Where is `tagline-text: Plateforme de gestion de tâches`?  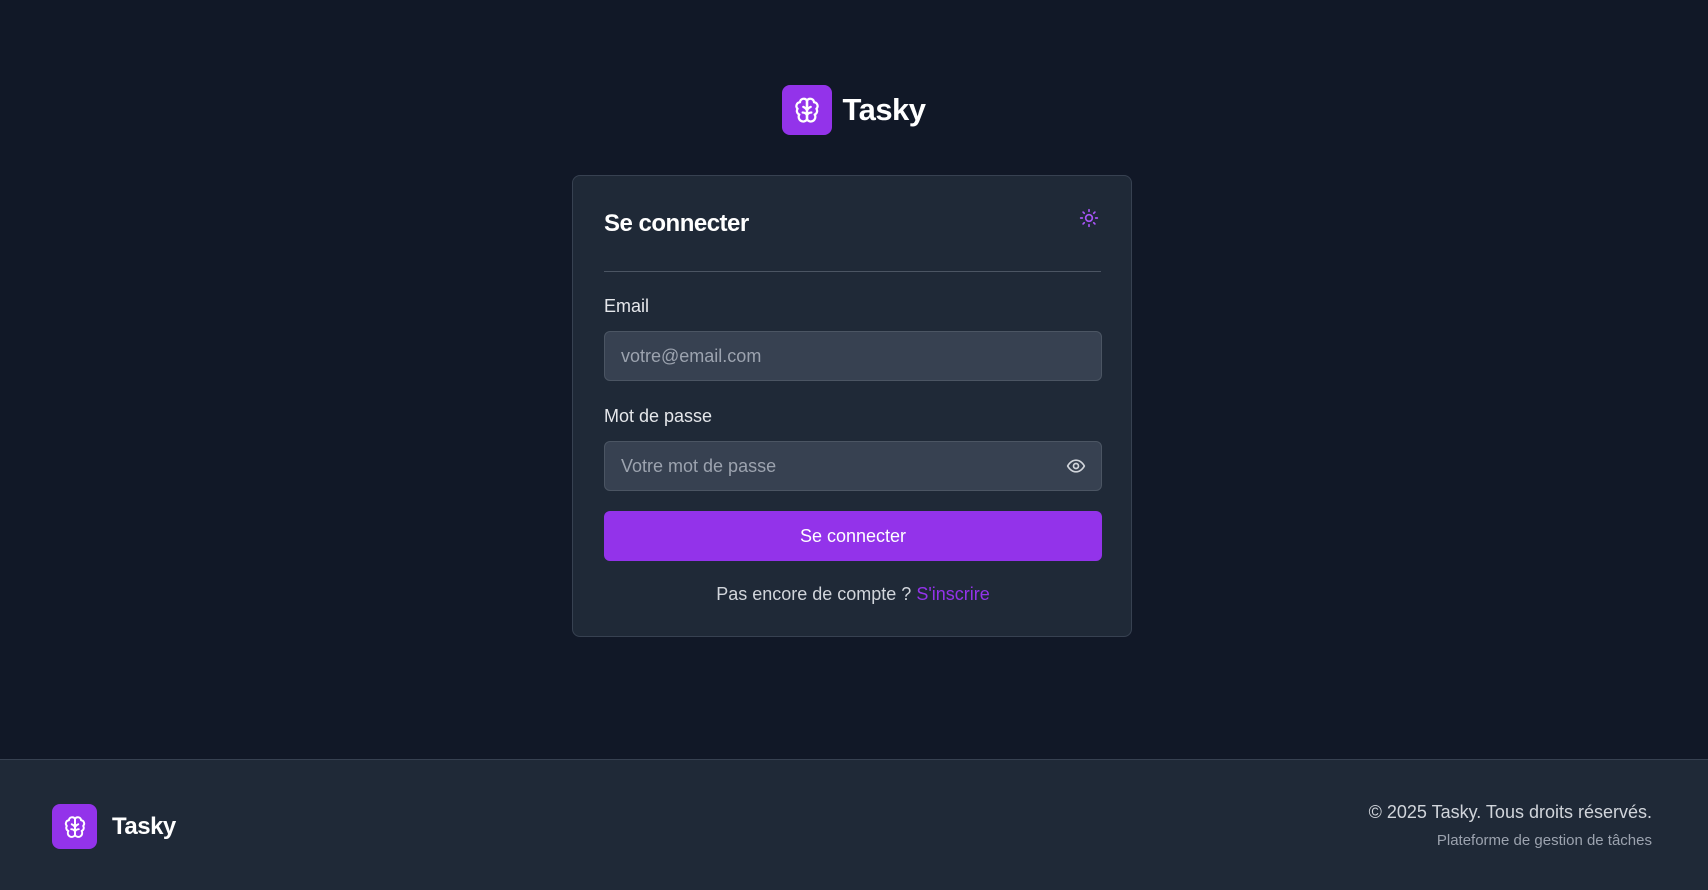
tagline-text: Plateforme de gestion de tâches is located at coordinates (1544, 840).